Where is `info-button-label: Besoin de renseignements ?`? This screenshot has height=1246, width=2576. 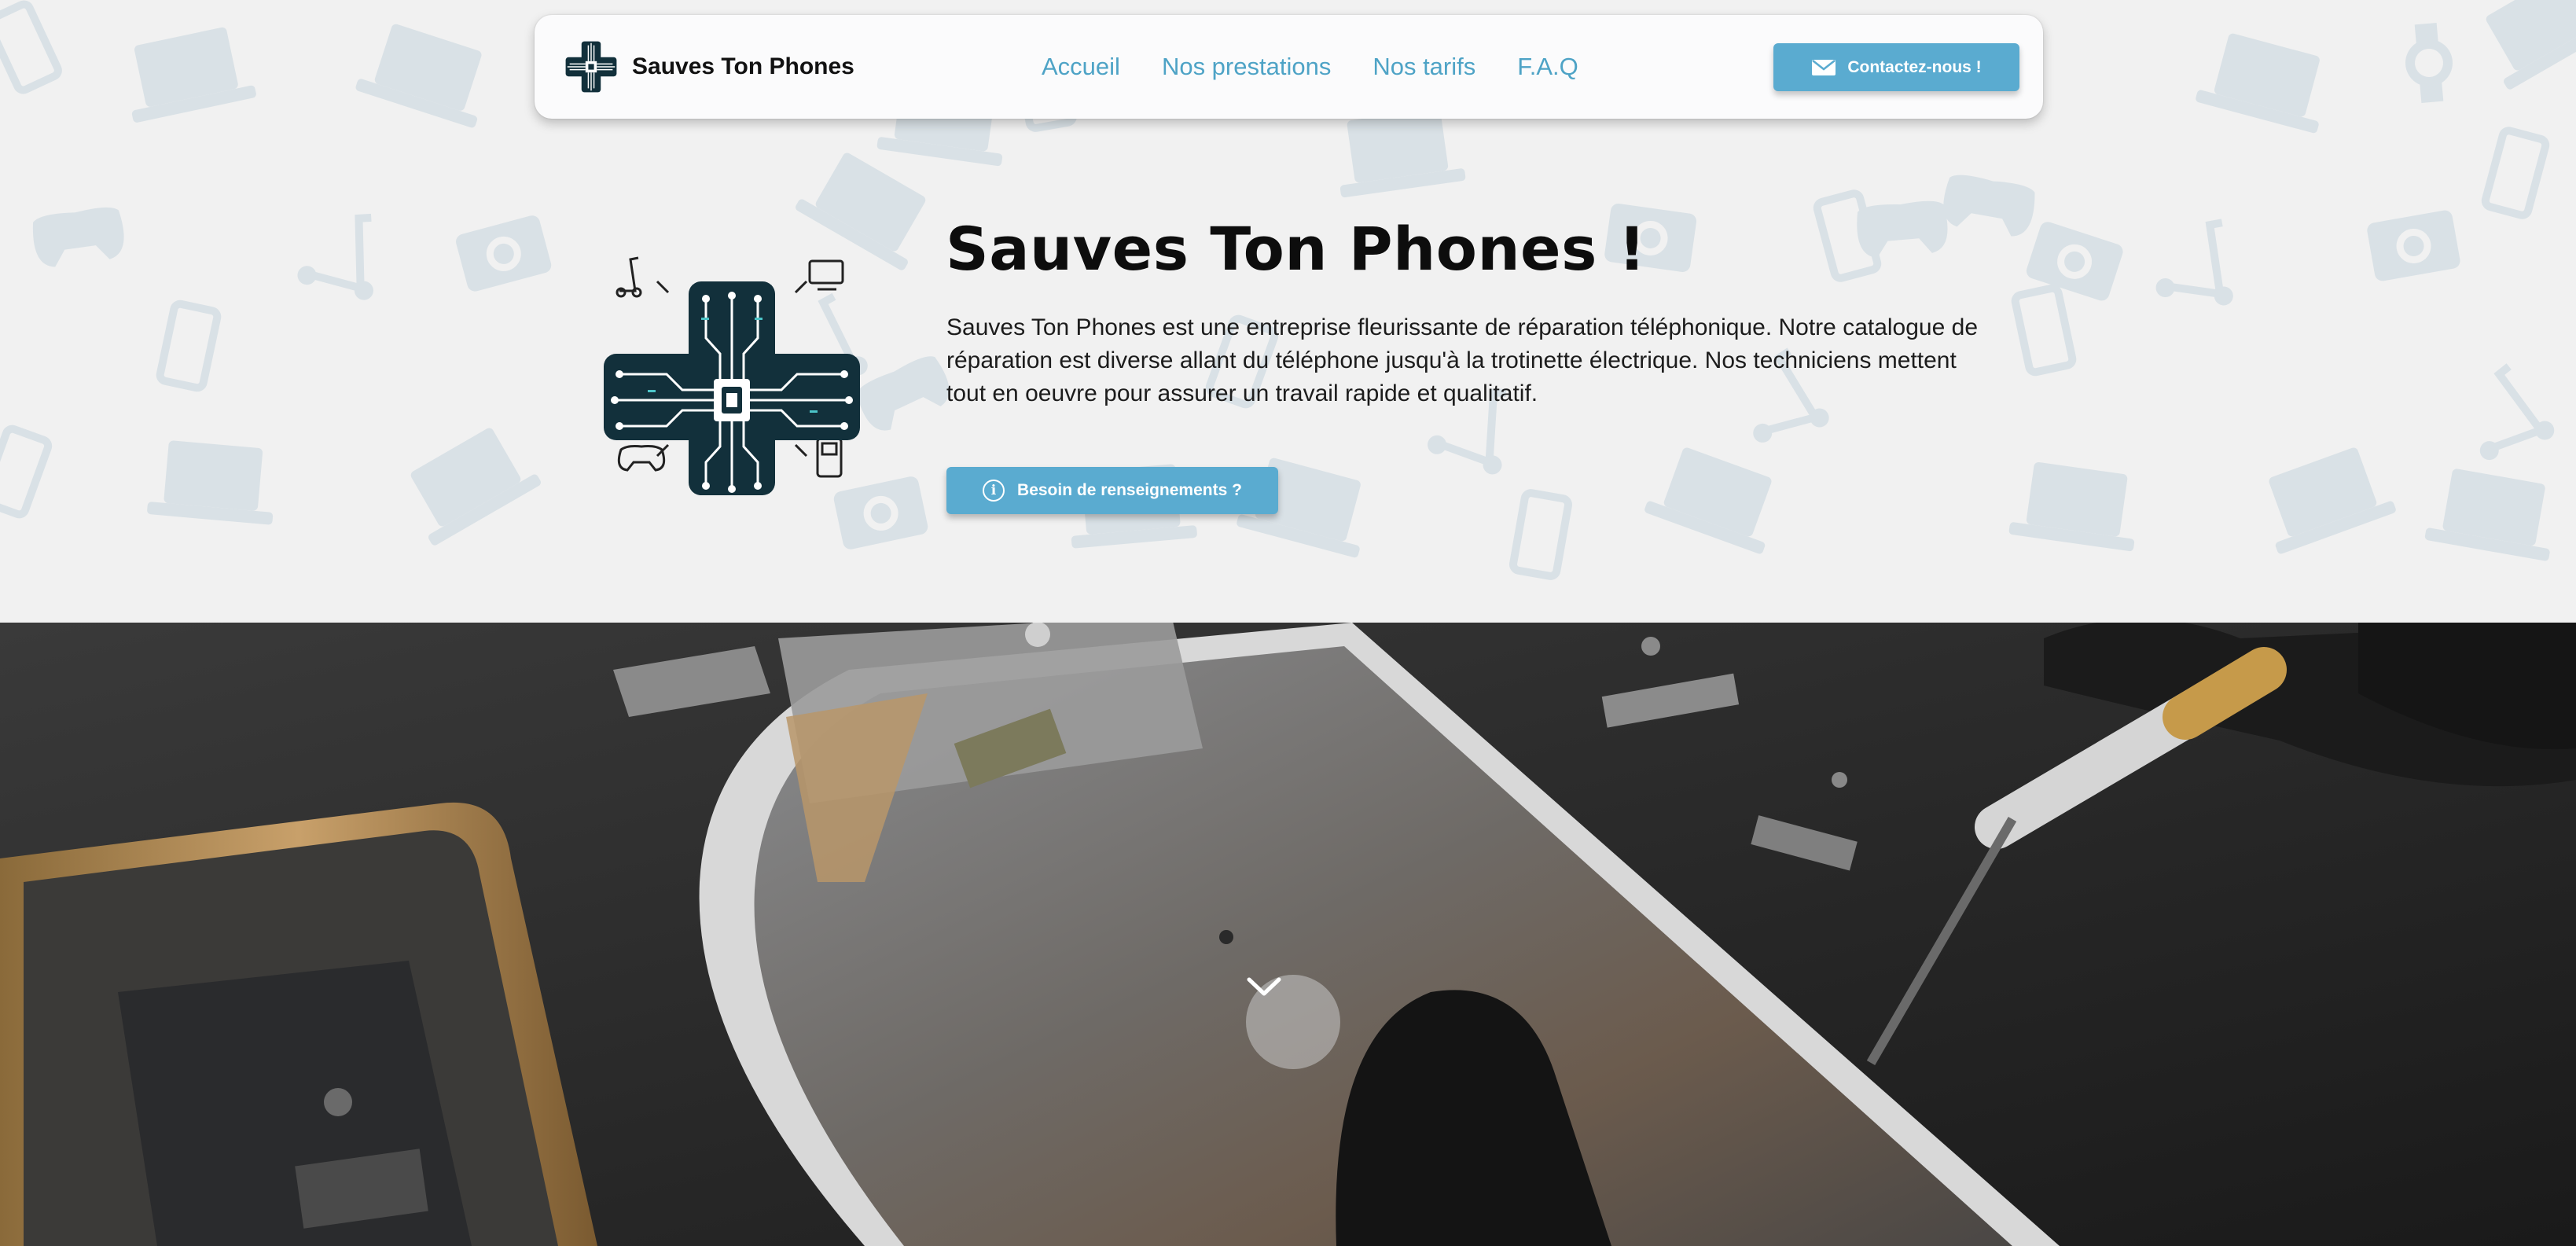
info-button-label: Besoin de renseignements ? is located at coordinates (1129, 490).